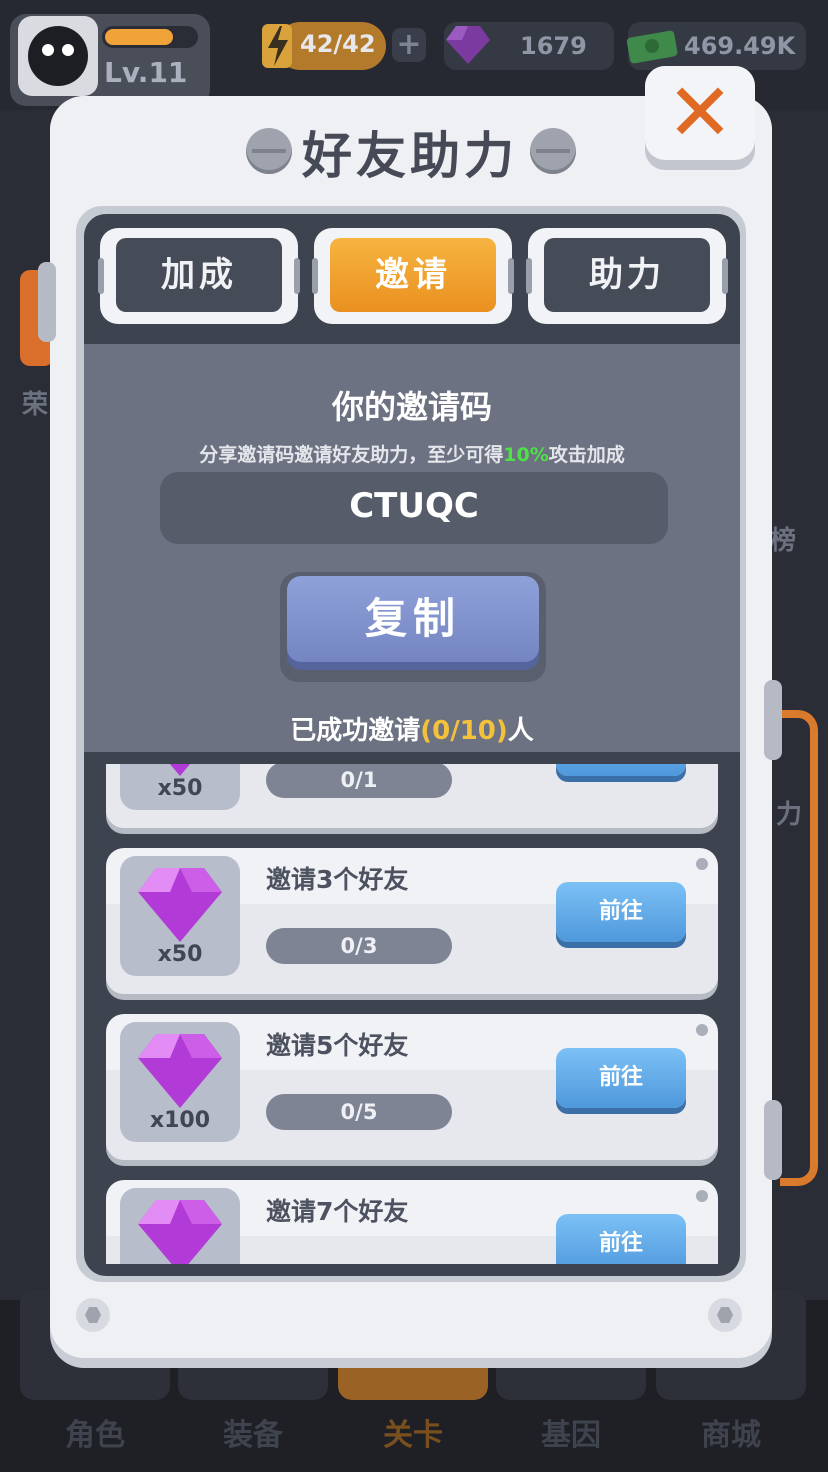 This screenshot has width=828, height=1472. I want to click on tab-invite: 邀请, so click(413, 276).